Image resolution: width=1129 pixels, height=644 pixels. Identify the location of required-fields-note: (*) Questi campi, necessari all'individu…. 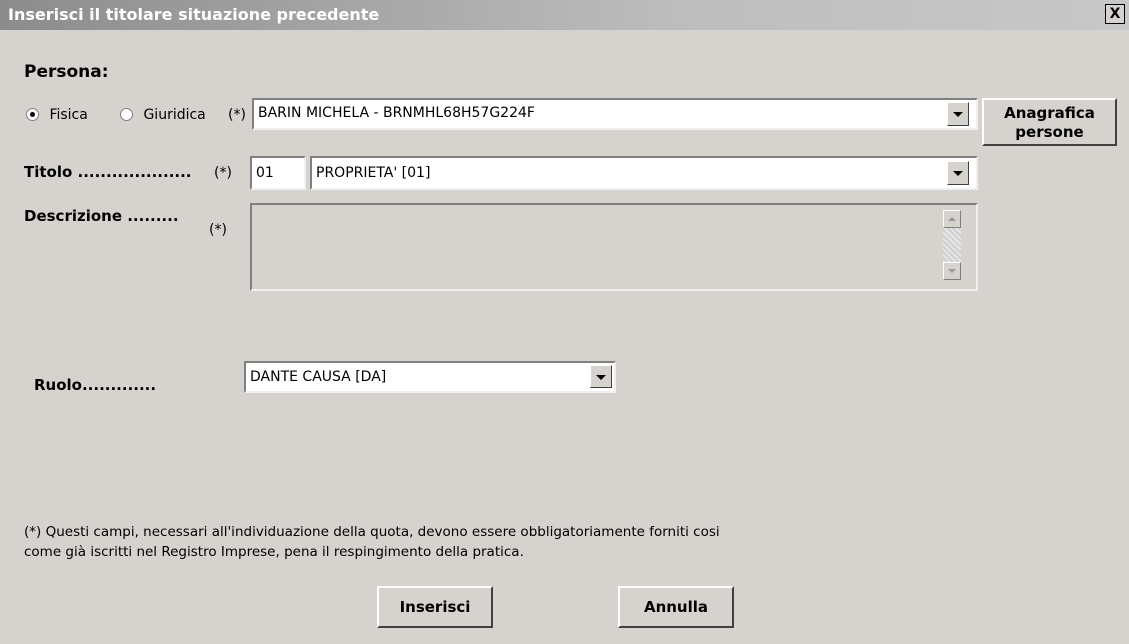
(474, 542).